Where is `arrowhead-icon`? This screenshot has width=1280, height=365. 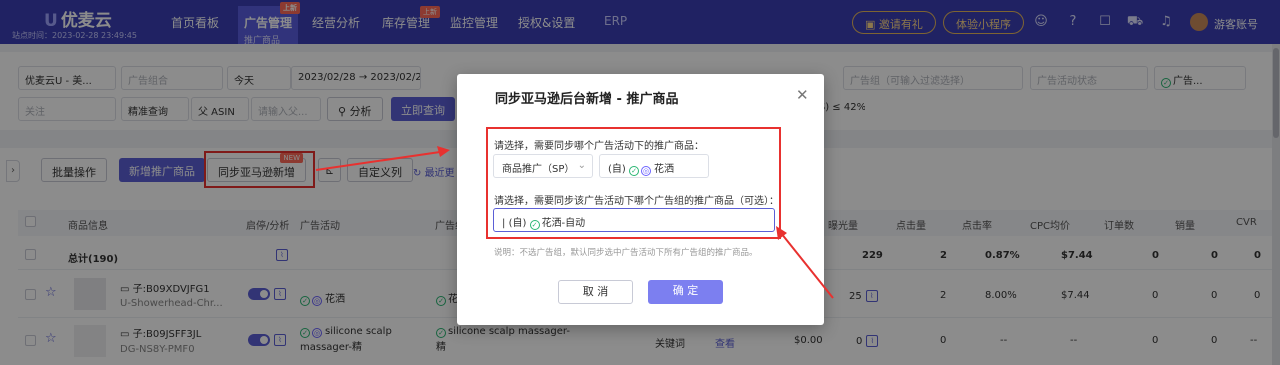 arrowhead-icon is located at coordinates (443, 151).